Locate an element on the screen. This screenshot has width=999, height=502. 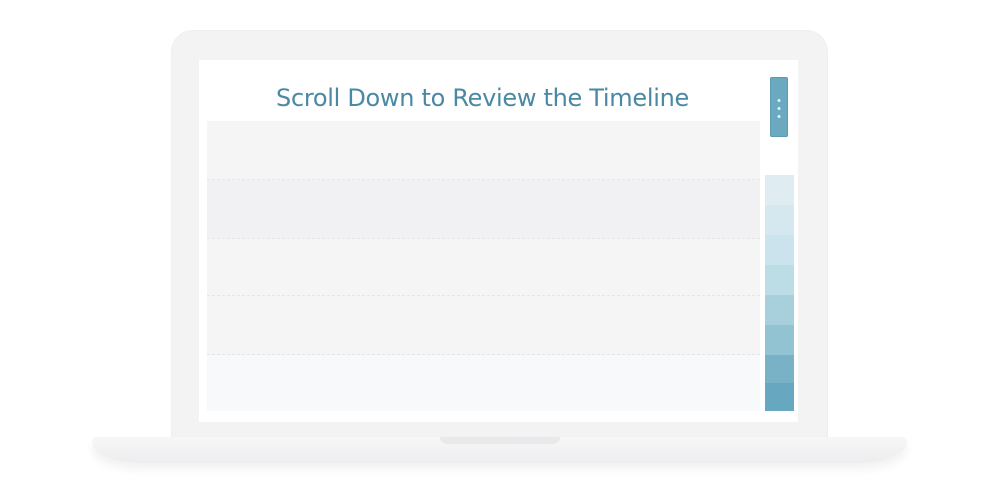
laptop-notch is located at coordinates (500, 440).